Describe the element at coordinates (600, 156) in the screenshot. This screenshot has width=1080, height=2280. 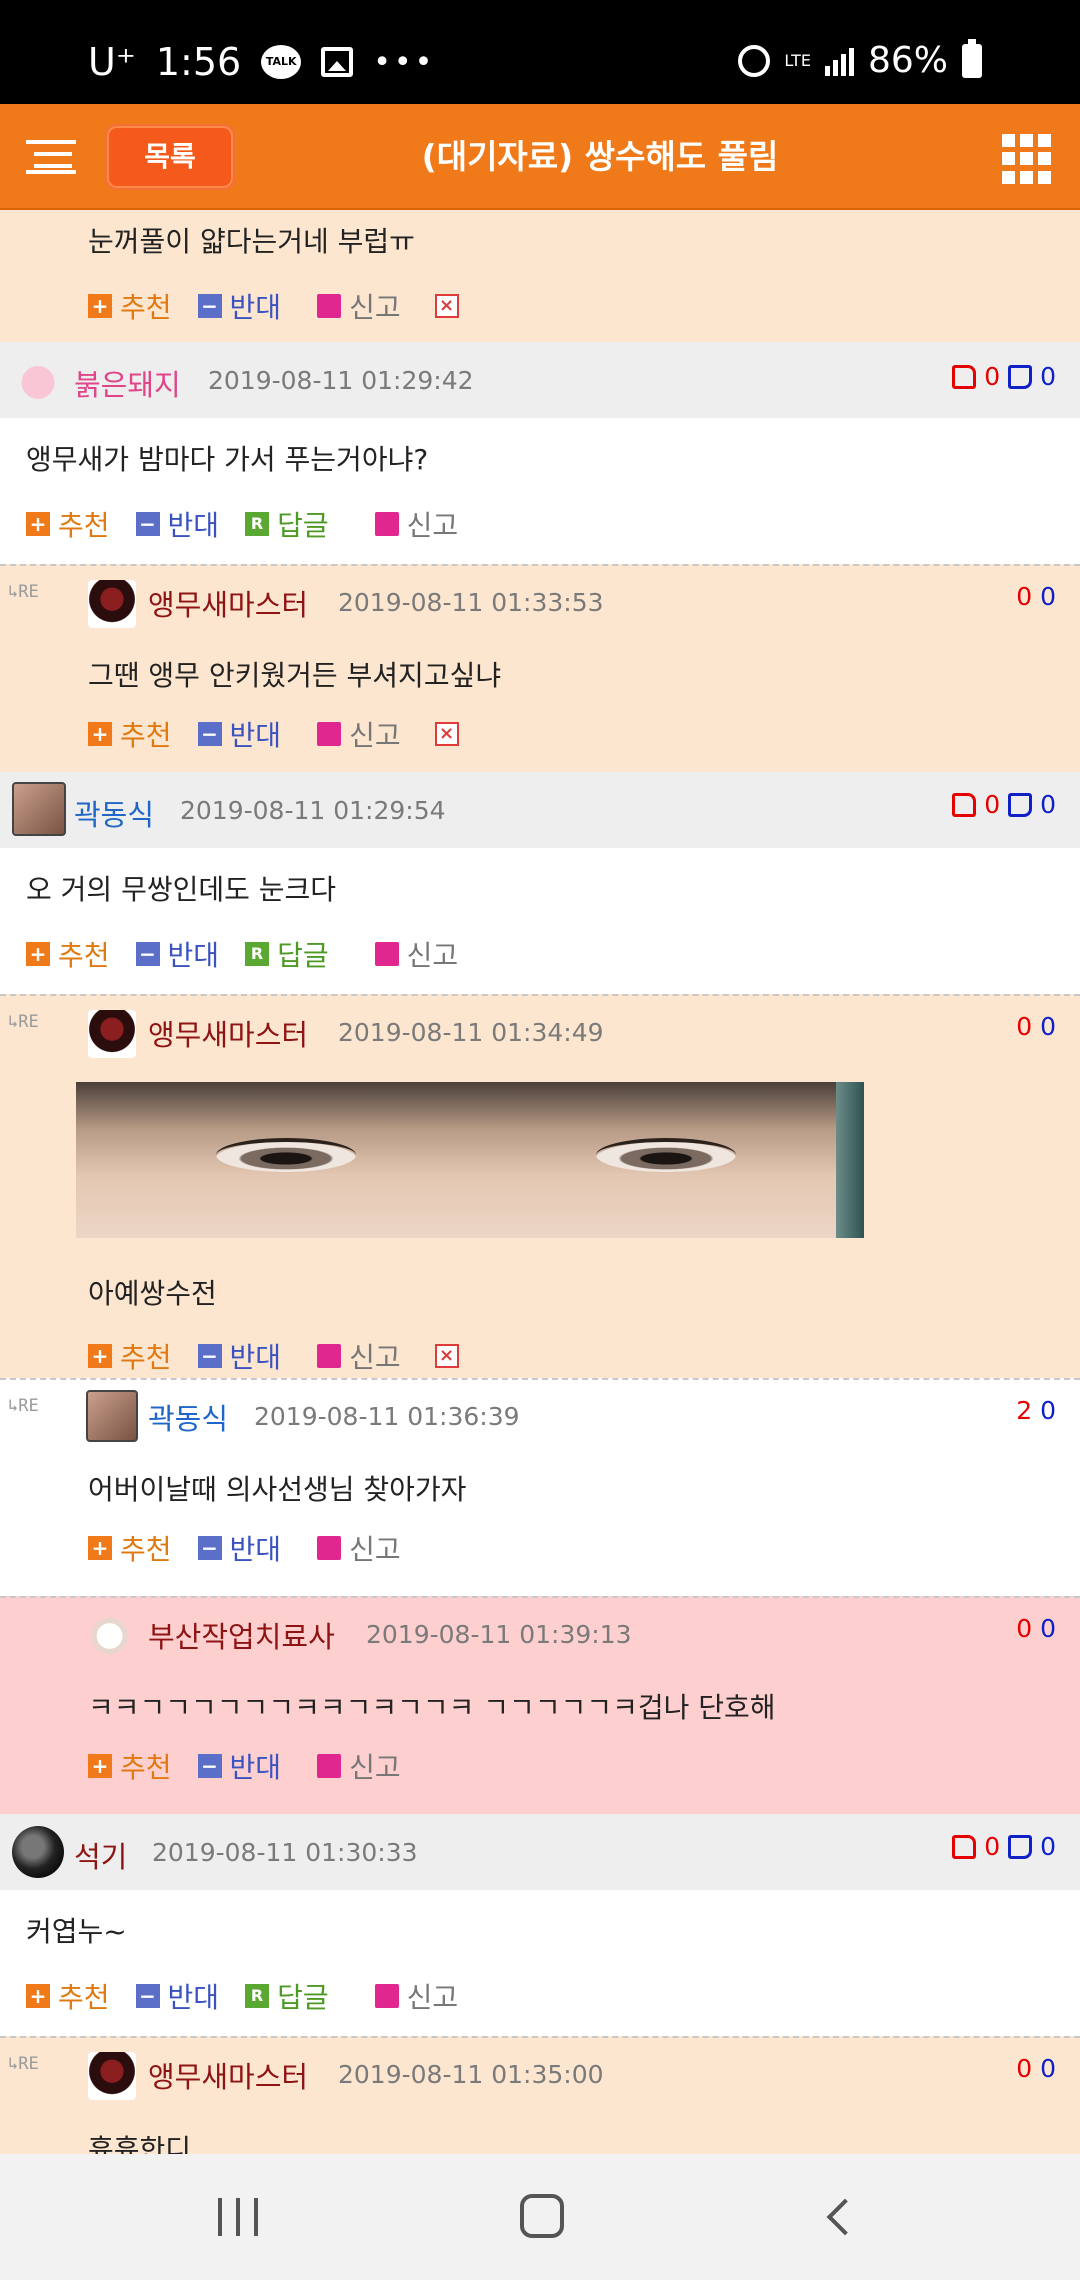
I see `page-title: (대기자료) 쌍수해도 풀림` at that location.